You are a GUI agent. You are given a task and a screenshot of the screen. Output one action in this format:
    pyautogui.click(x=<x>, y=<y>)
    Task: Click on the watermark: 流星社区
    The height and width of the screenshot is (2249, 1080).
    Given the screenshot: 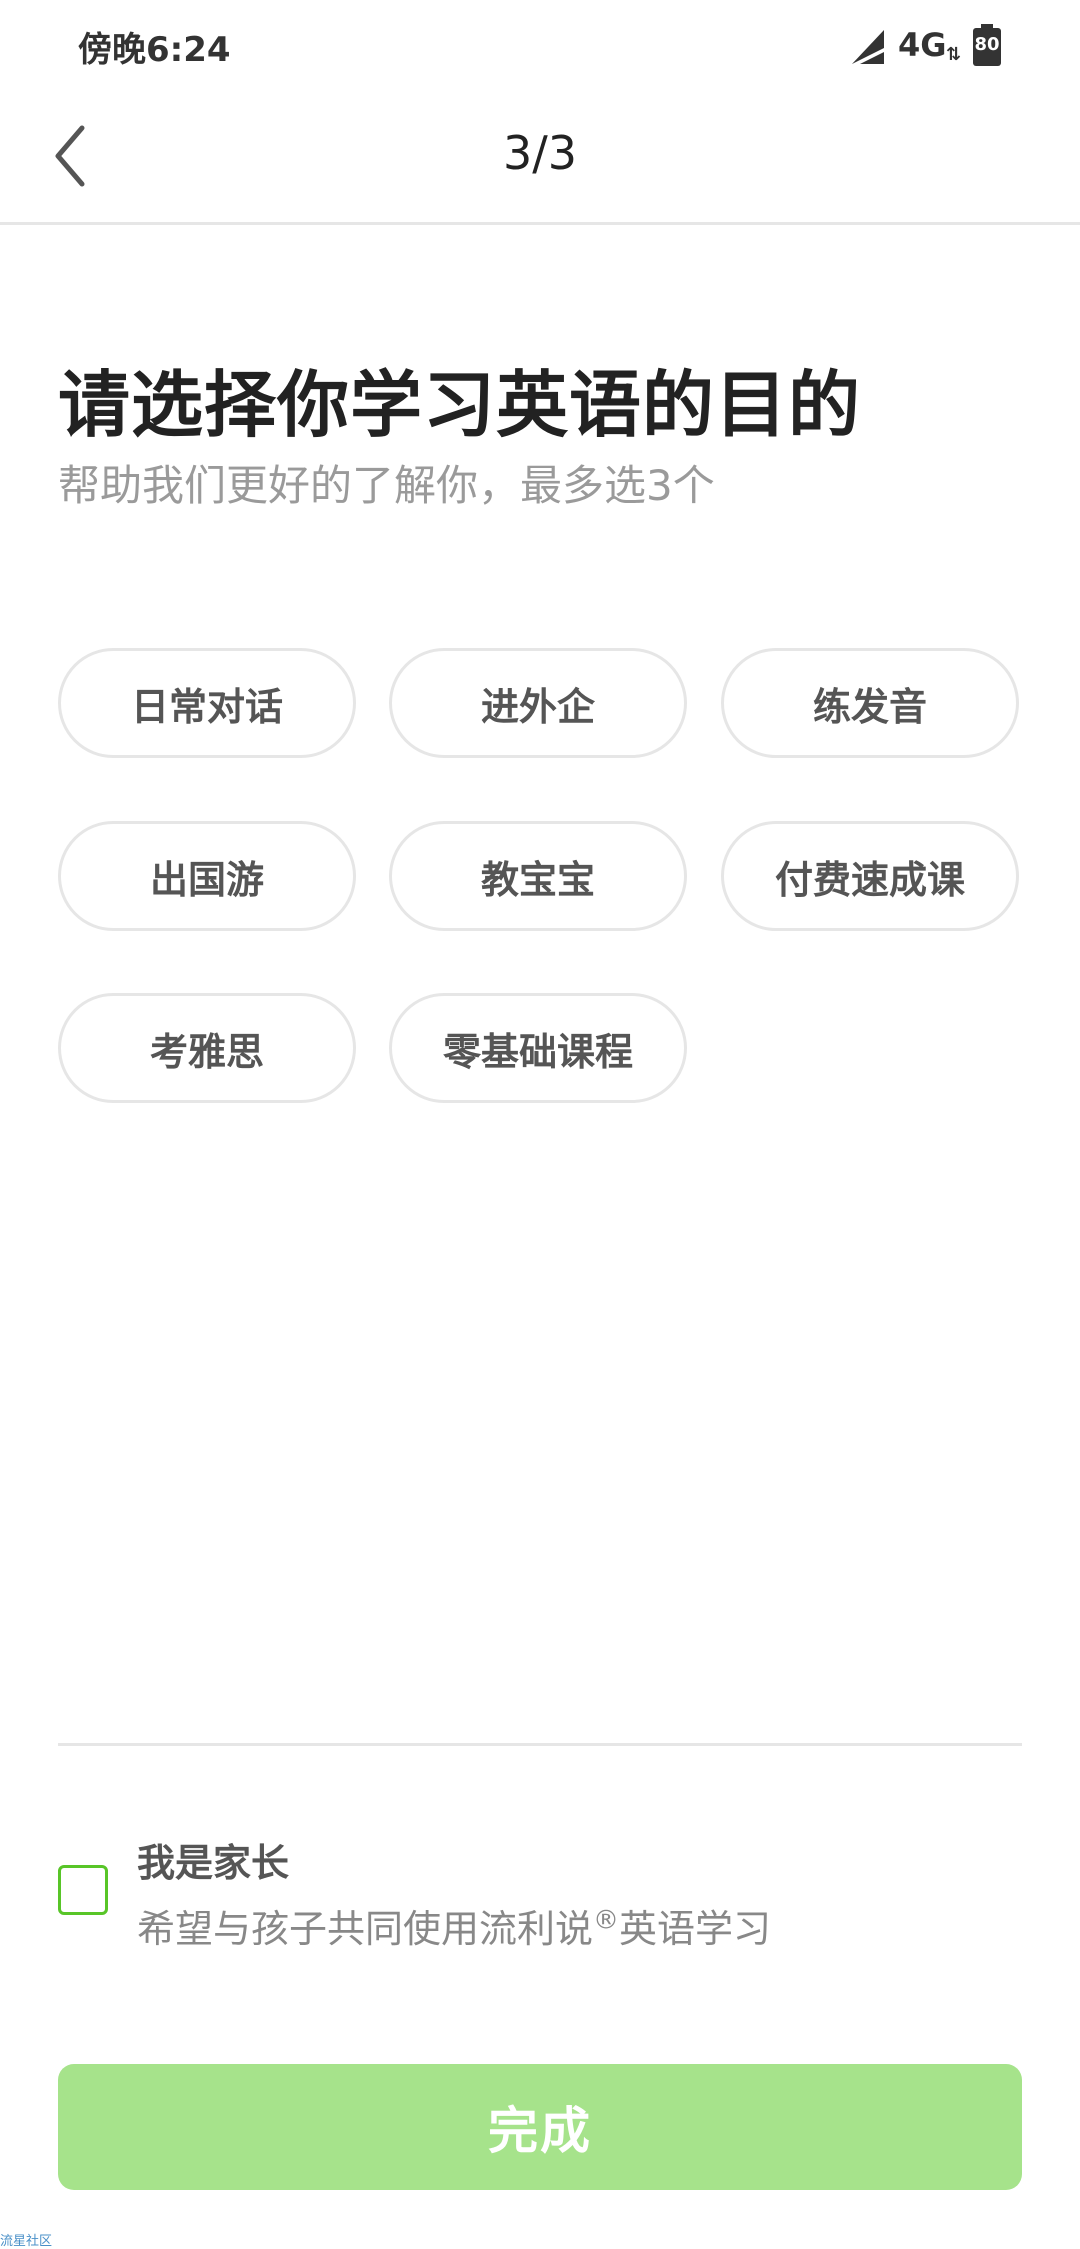 What is the action you would take?
    pyautogui.click(x=26, y=2241)
    